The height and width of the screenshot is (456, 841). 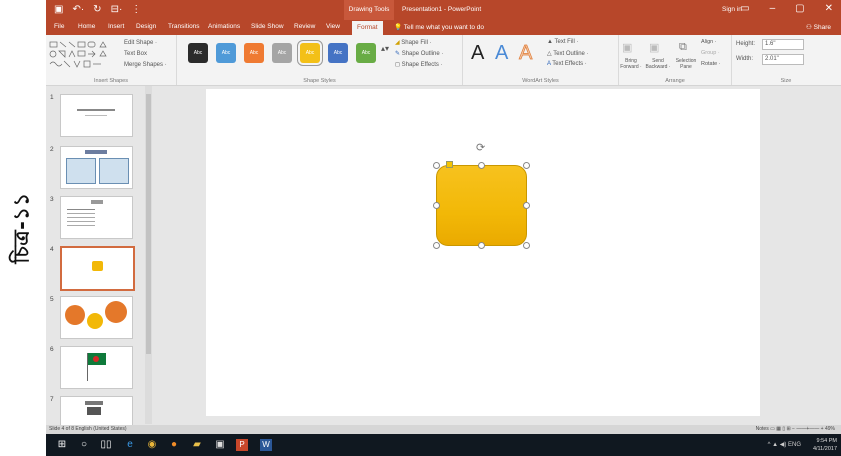 I want to click on adjust-handle, so click(x=449, y=164).